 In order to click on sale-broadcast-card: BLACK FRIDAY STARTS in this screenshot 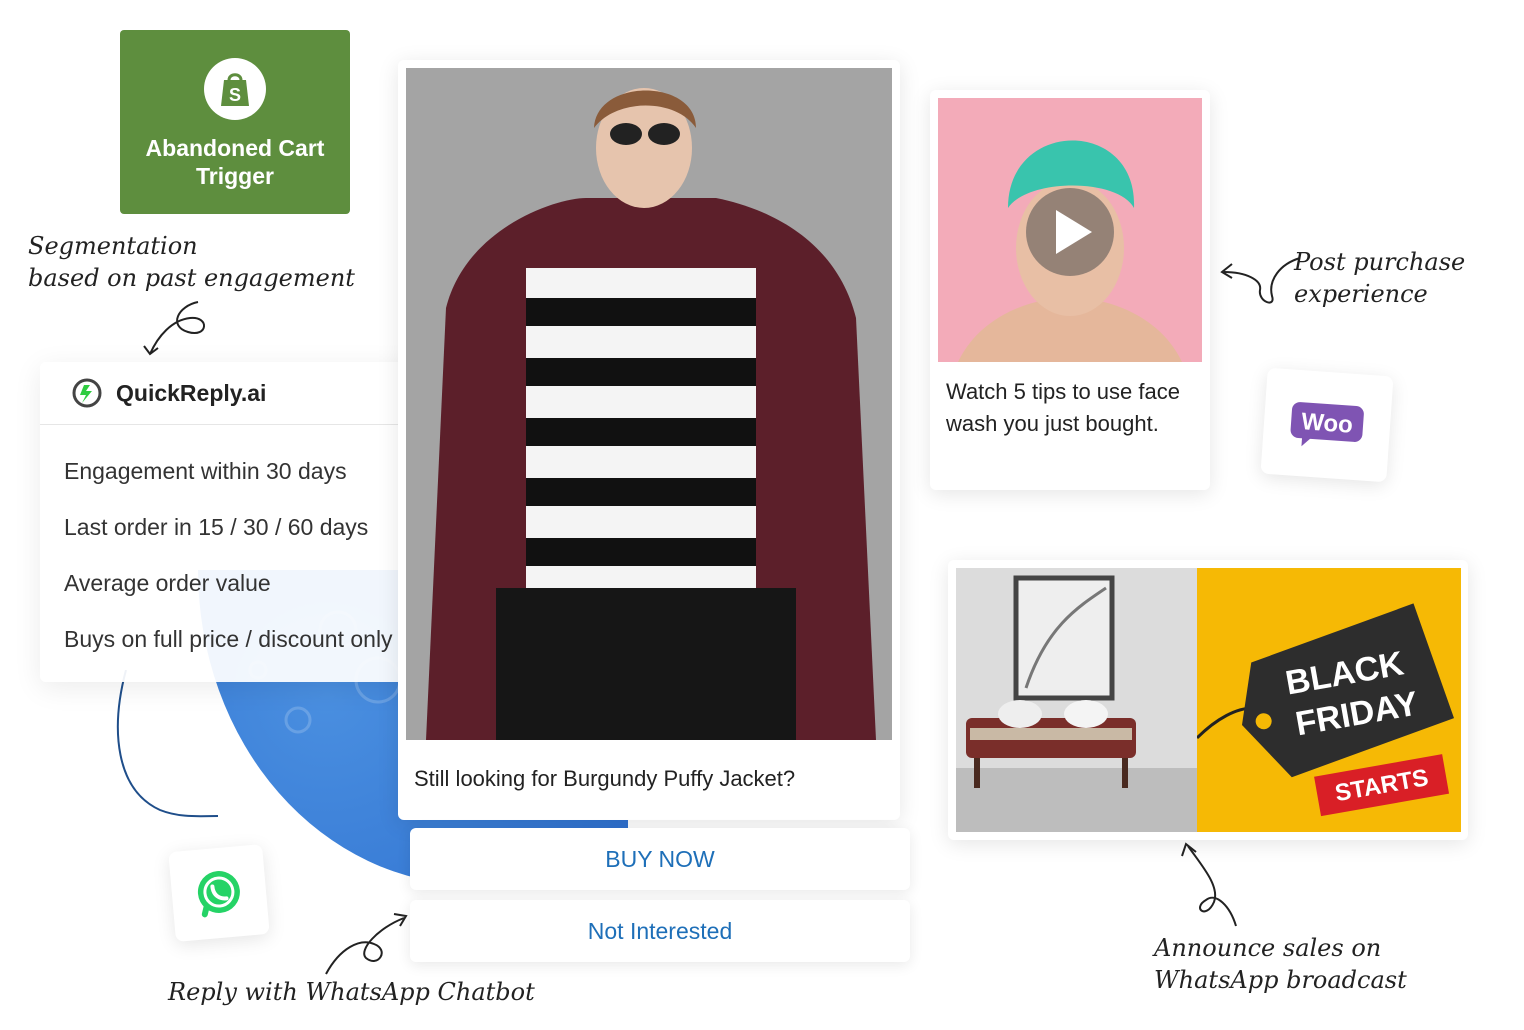, I will do `click(1208, 700)`.